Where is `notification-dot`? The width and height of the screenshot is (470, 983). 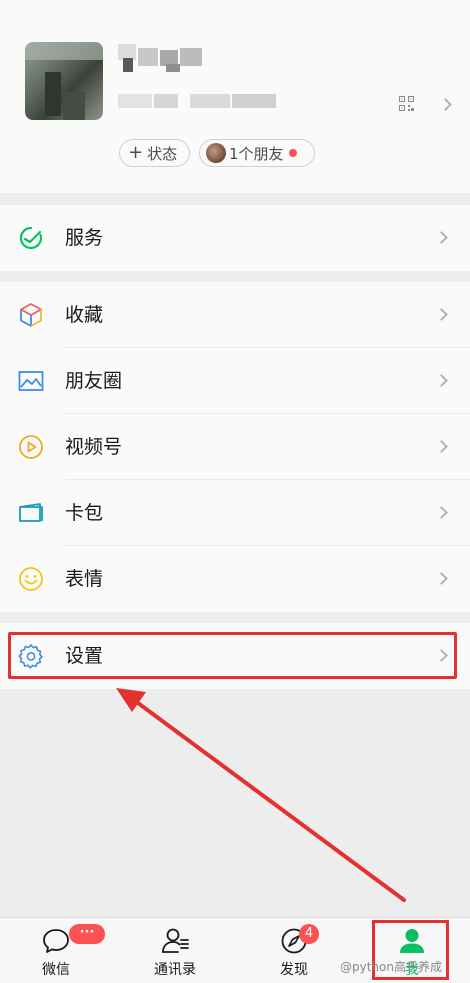 notification-dot is located at coordinates (292, 153).